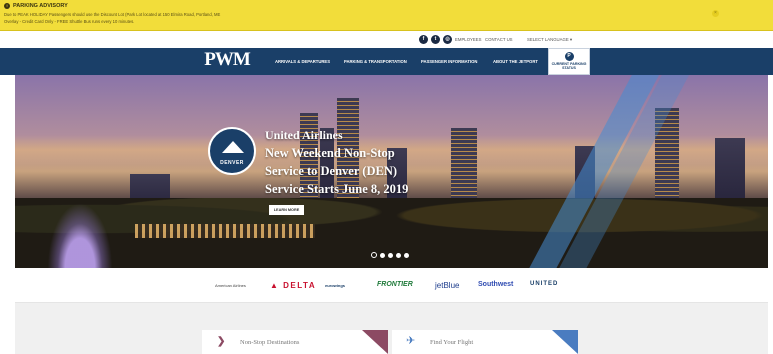 Image resolution: width=773 pixels, height=354 pixels. Describe the element at coordinates (395, 284) in the screenshot. I see `frontier-logo: FRONTIER` at that location.